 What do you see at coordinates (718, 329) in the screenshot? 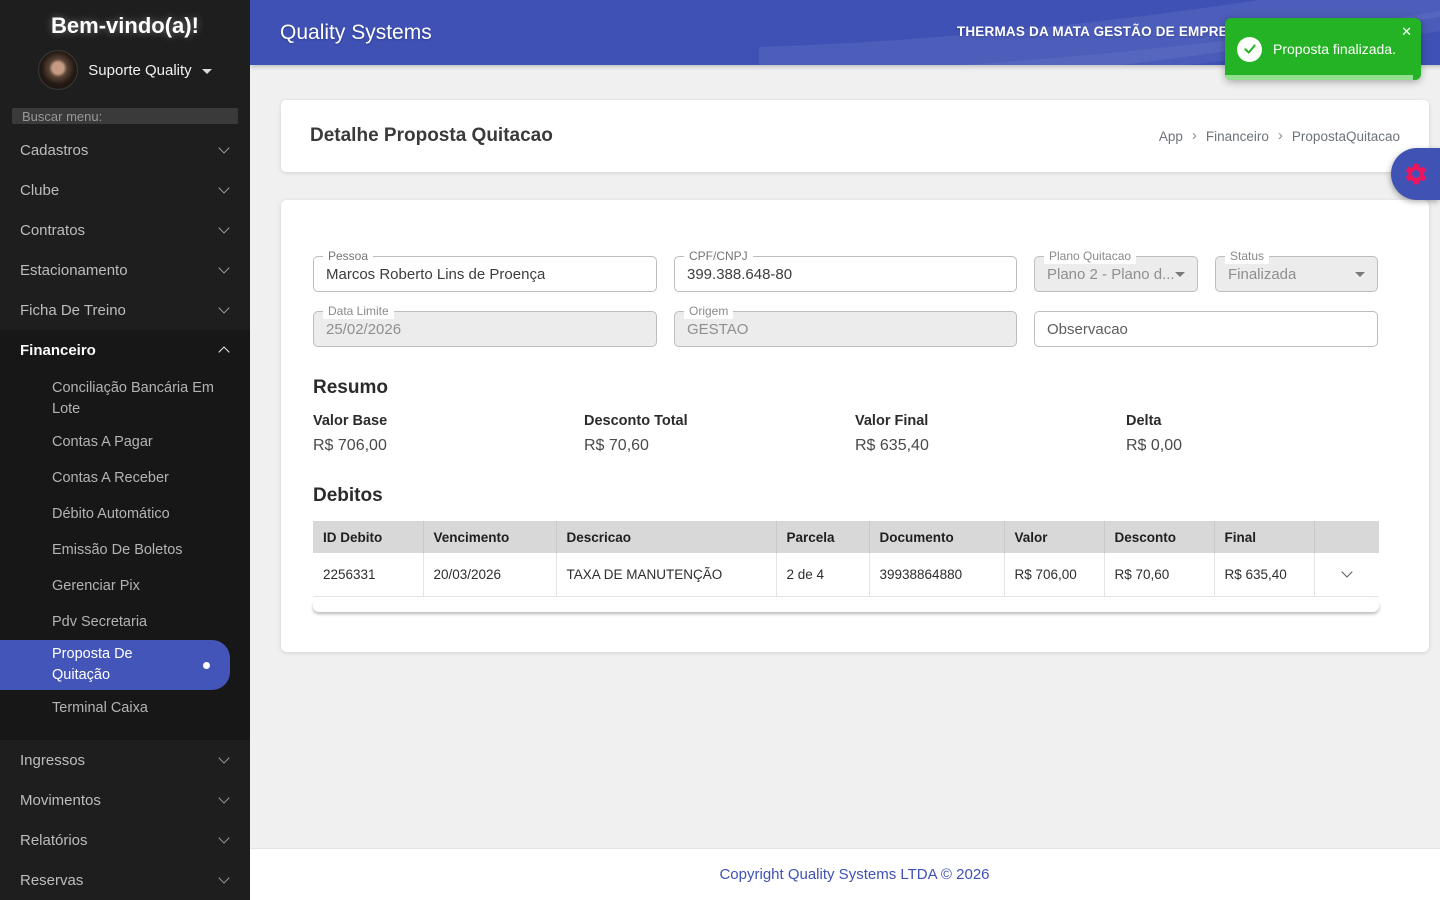
I see `origem-value: GESTAO` at bounding box center [718, 329].